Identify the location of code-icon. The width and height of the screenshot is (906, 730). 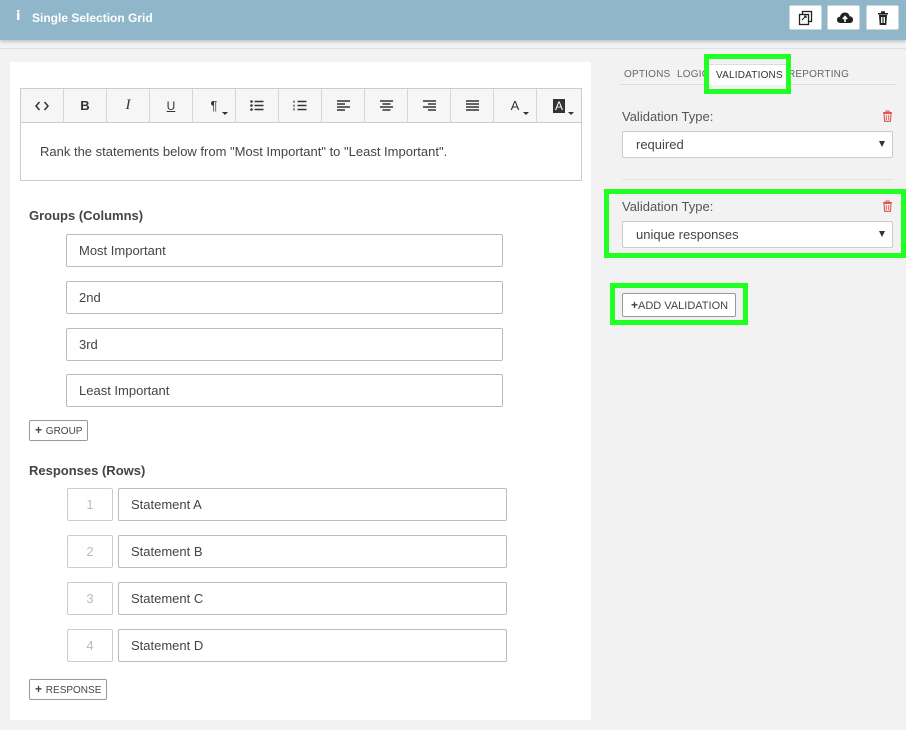
(42, 105).